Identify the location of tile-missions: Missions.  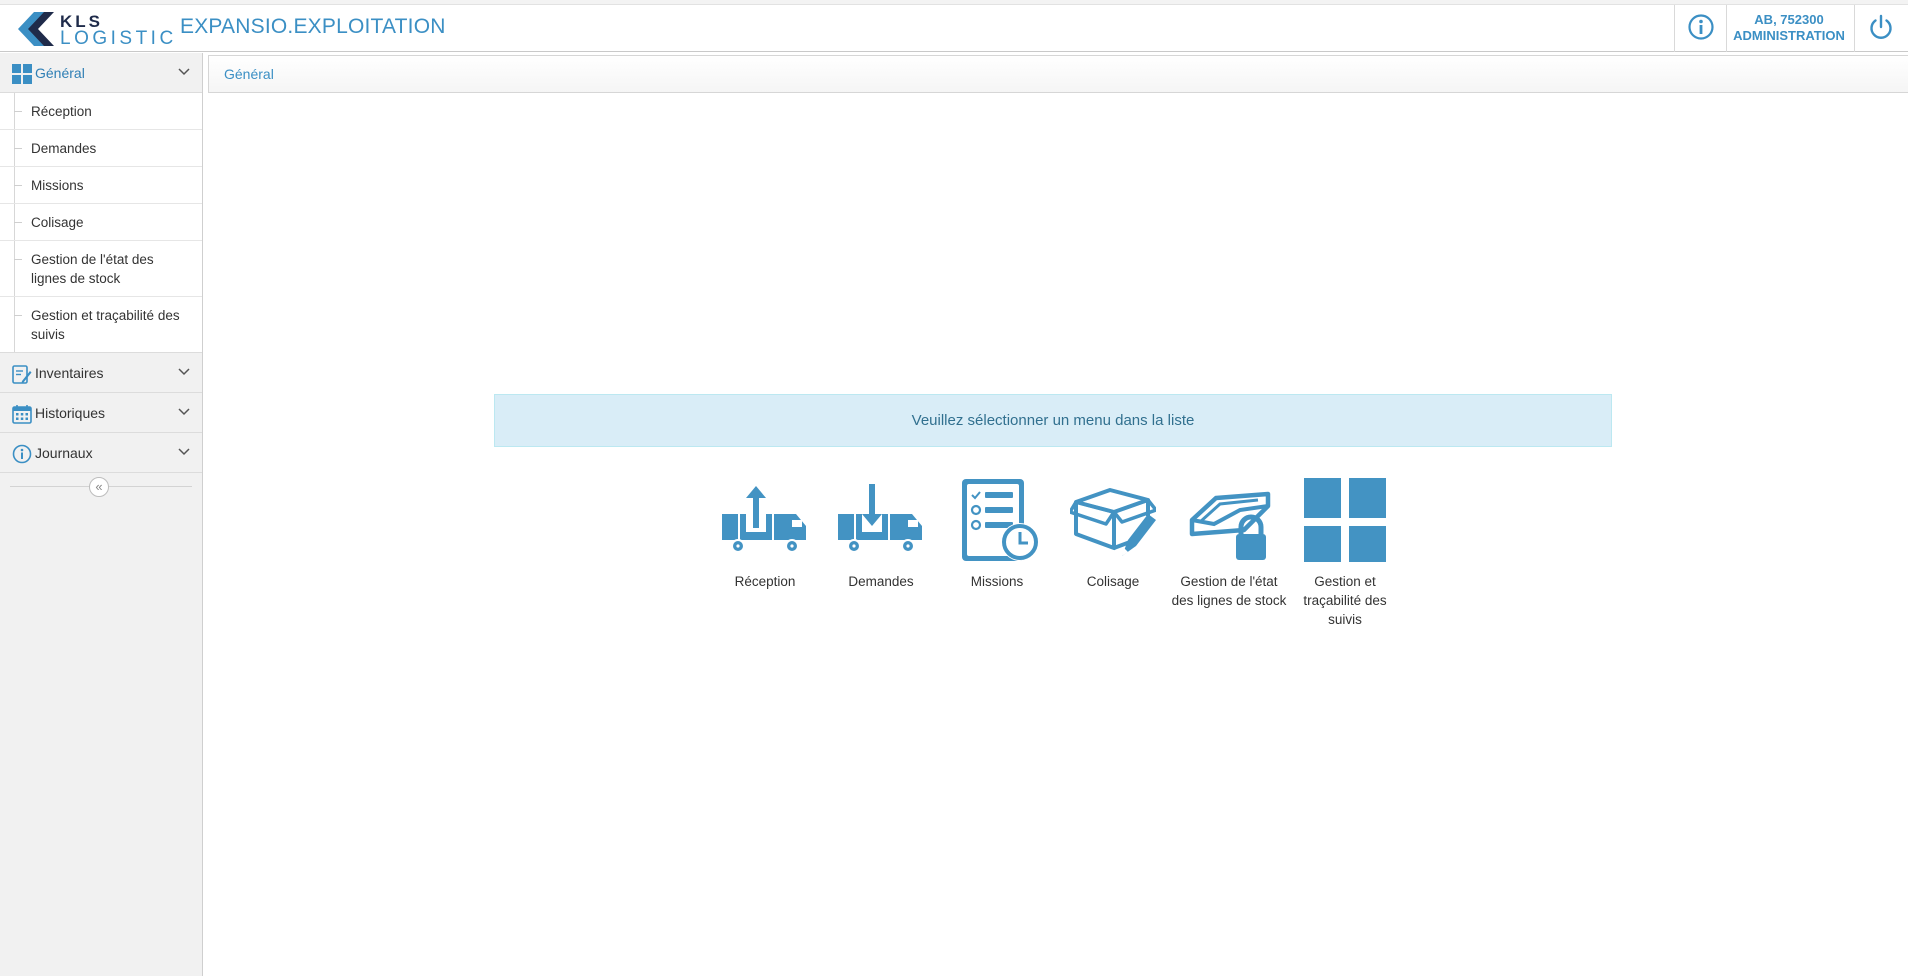
(997, 533).